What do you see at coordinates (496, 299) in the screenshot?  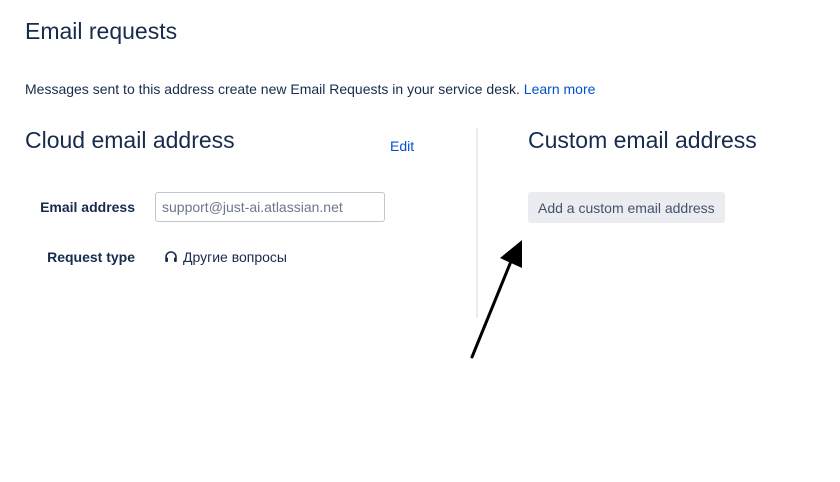 I see `arrow-annotation-icon` at bounding box center [496, 299].